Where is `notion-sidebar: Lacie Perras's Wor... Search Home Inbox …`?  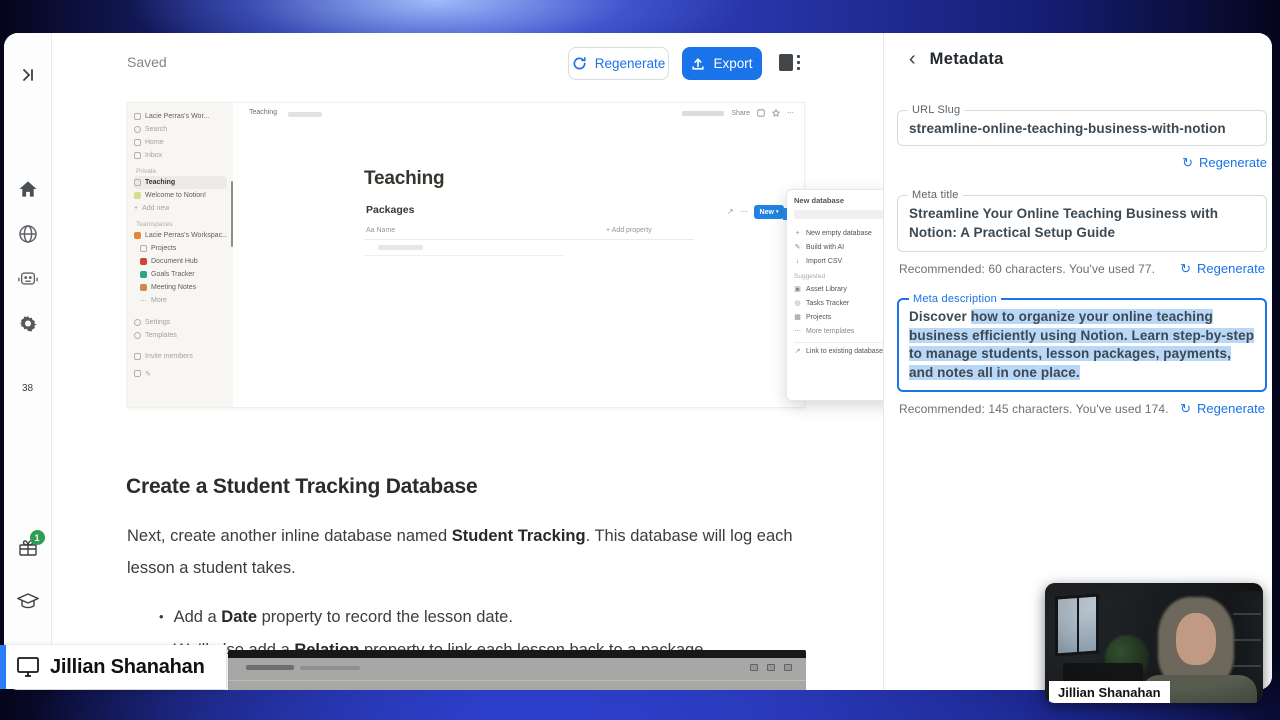
notion-sidebar: Lacie Perras's Wor... Search Home Inbox … is located at coordinates (180, 255).